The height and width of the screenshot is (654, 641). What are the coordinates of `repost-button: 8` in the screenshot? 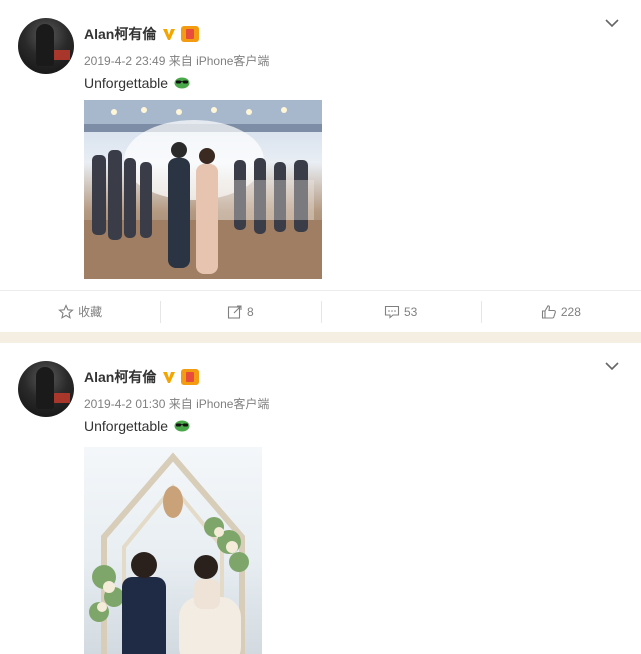 It's located at (240, 311).